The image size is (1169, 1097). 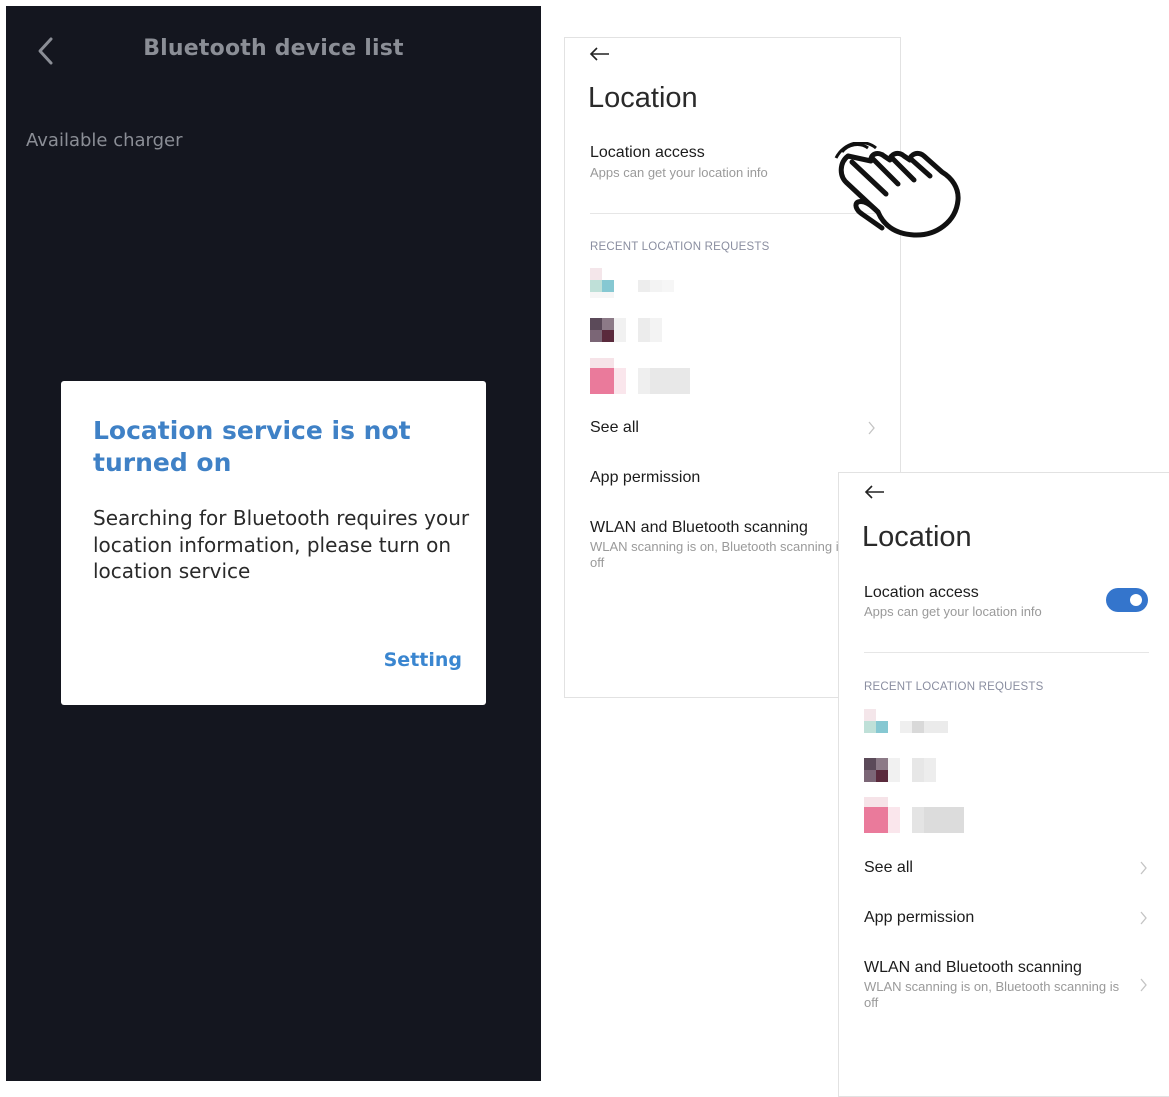 What do you see at coordinates (897, 190) in the screenshot?
I see `tap-hand-icon` at bounding box center [897, 190].